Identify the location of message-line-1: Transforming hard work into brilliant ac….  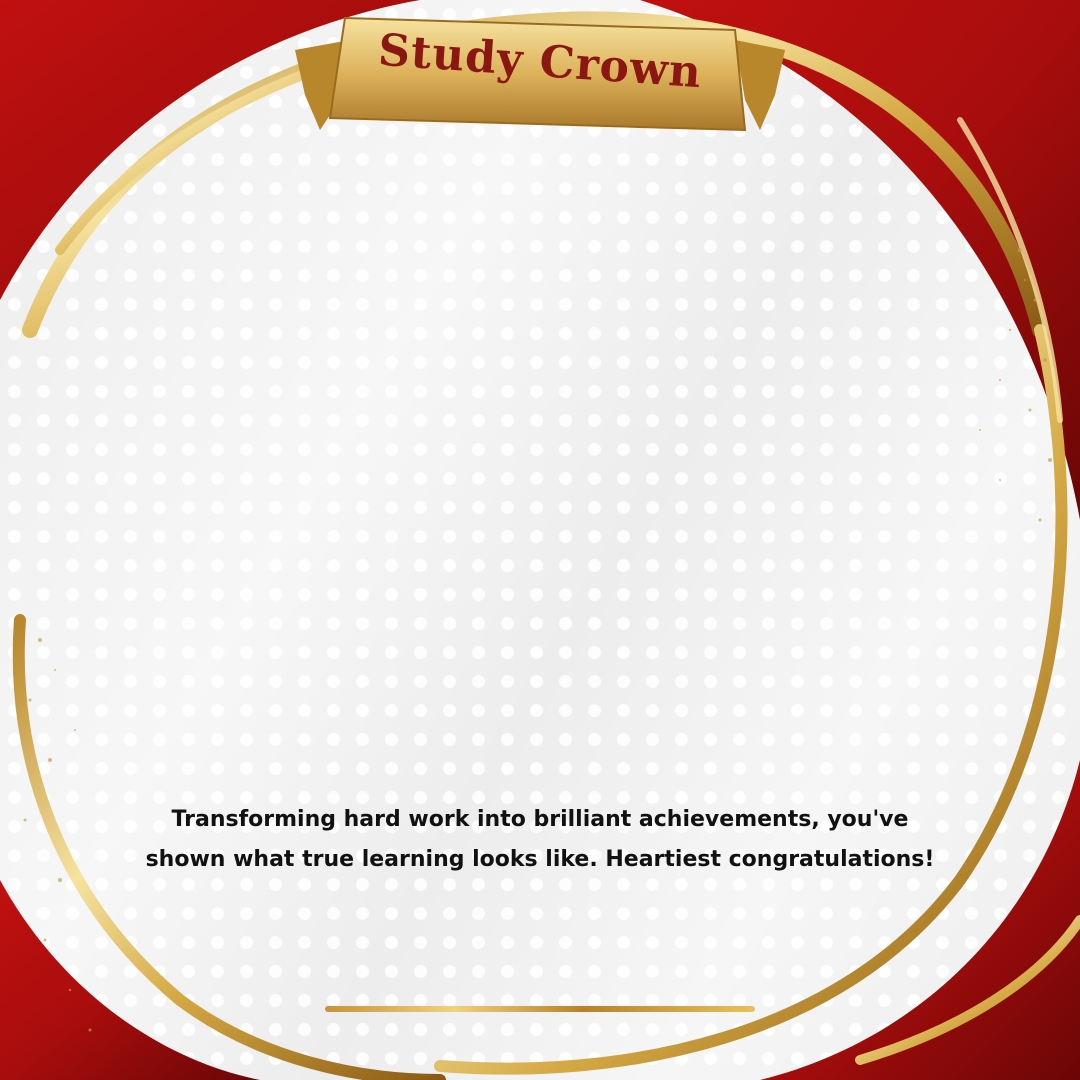
(540, 819).